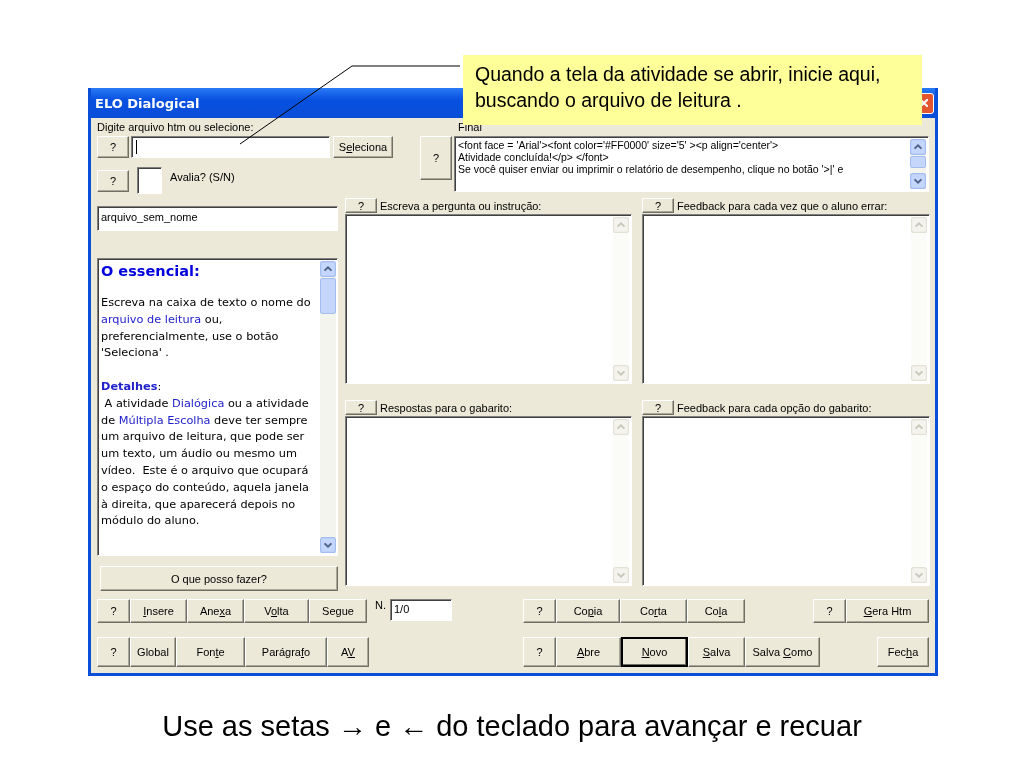  I want to click on toolbar-button: Anexa, so click(215, 611).